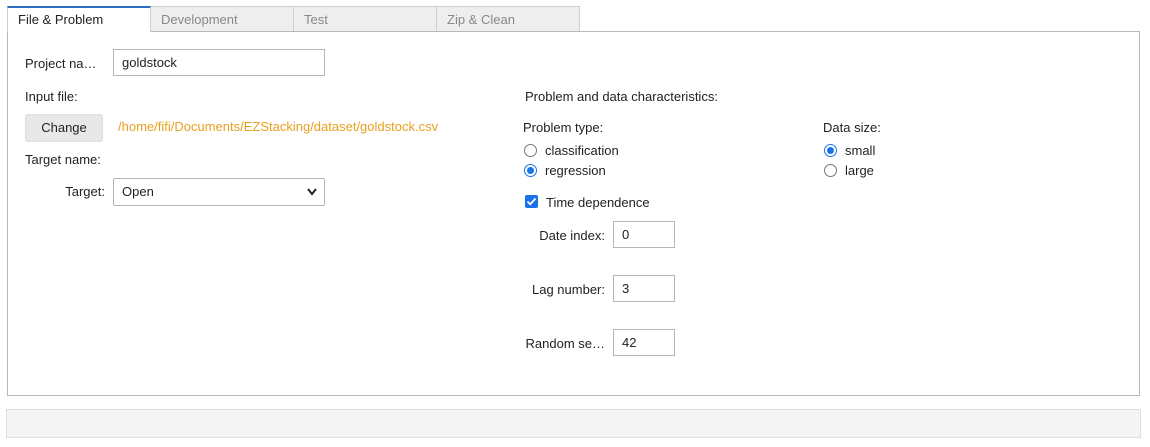 This screenshot has width=1150, height=447. I want to click on regression-radio, so click(530, 170).